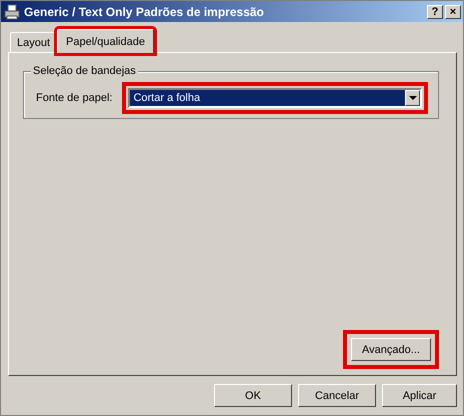 This screenshot has height=416, width=464. What do you see at coordinates (84, 71) in the screenshot?
I see `group-title: Seleção de bandejas` at bounding box center [84, 71].